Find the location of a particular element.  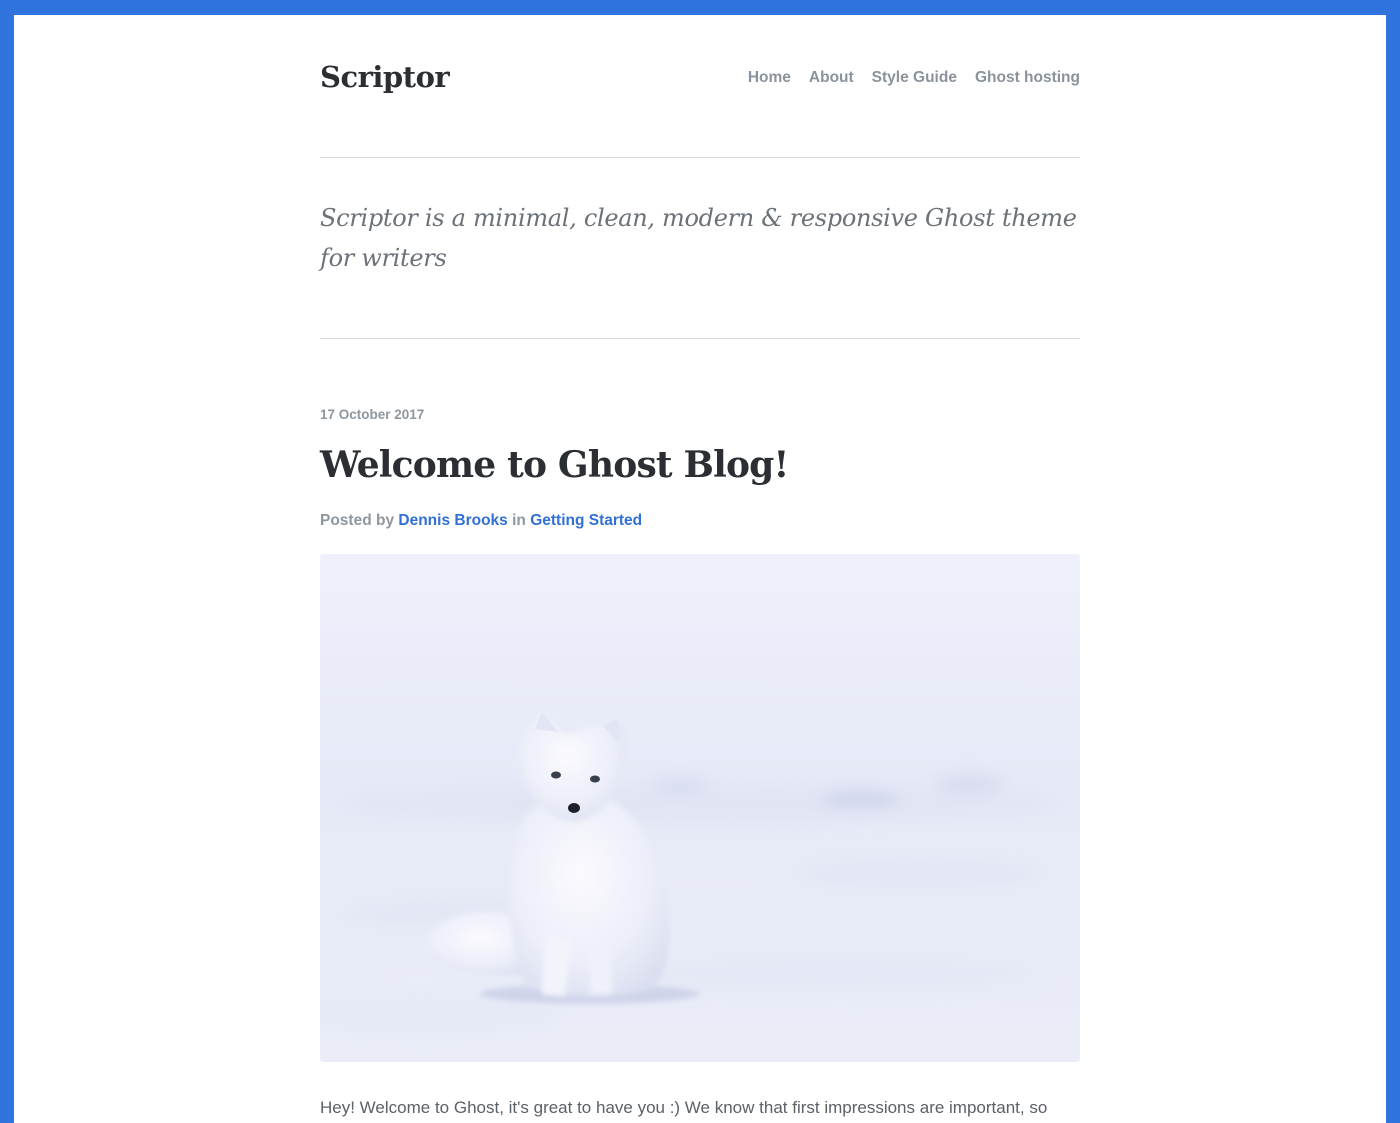

post-title: Welcome to Ghost Blog! is located at coordinates (554, 465).